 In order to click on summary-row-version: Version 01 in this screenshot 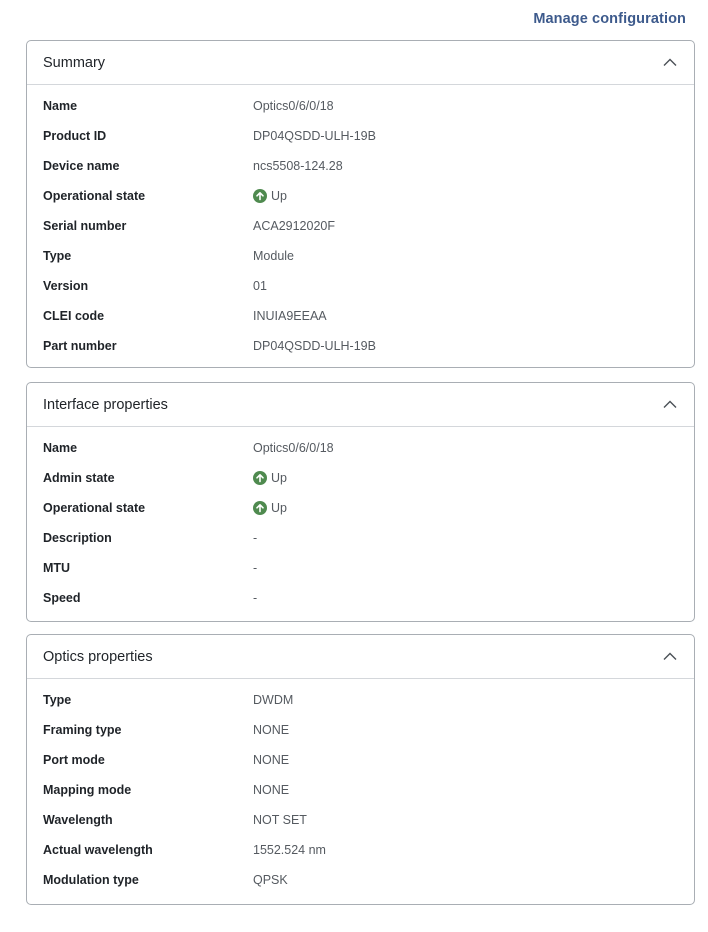, I will do `click(360, 286)`.